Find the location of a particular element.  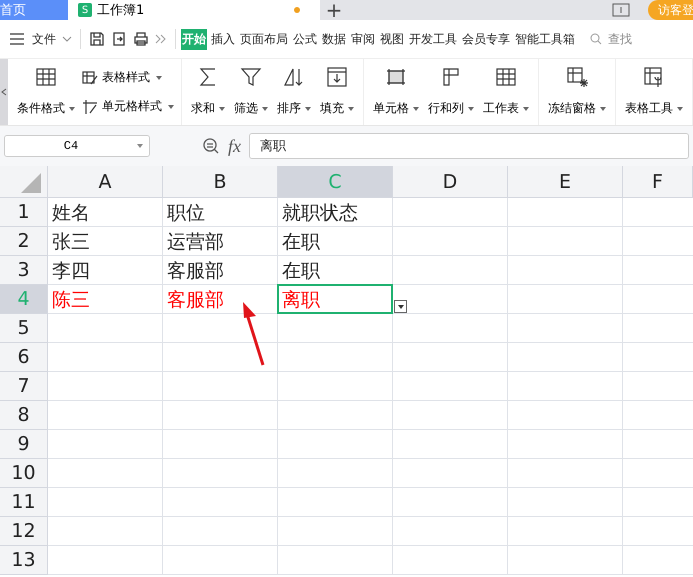

ribbon-tab: 开发工具 is located at coordinates (433, 39).